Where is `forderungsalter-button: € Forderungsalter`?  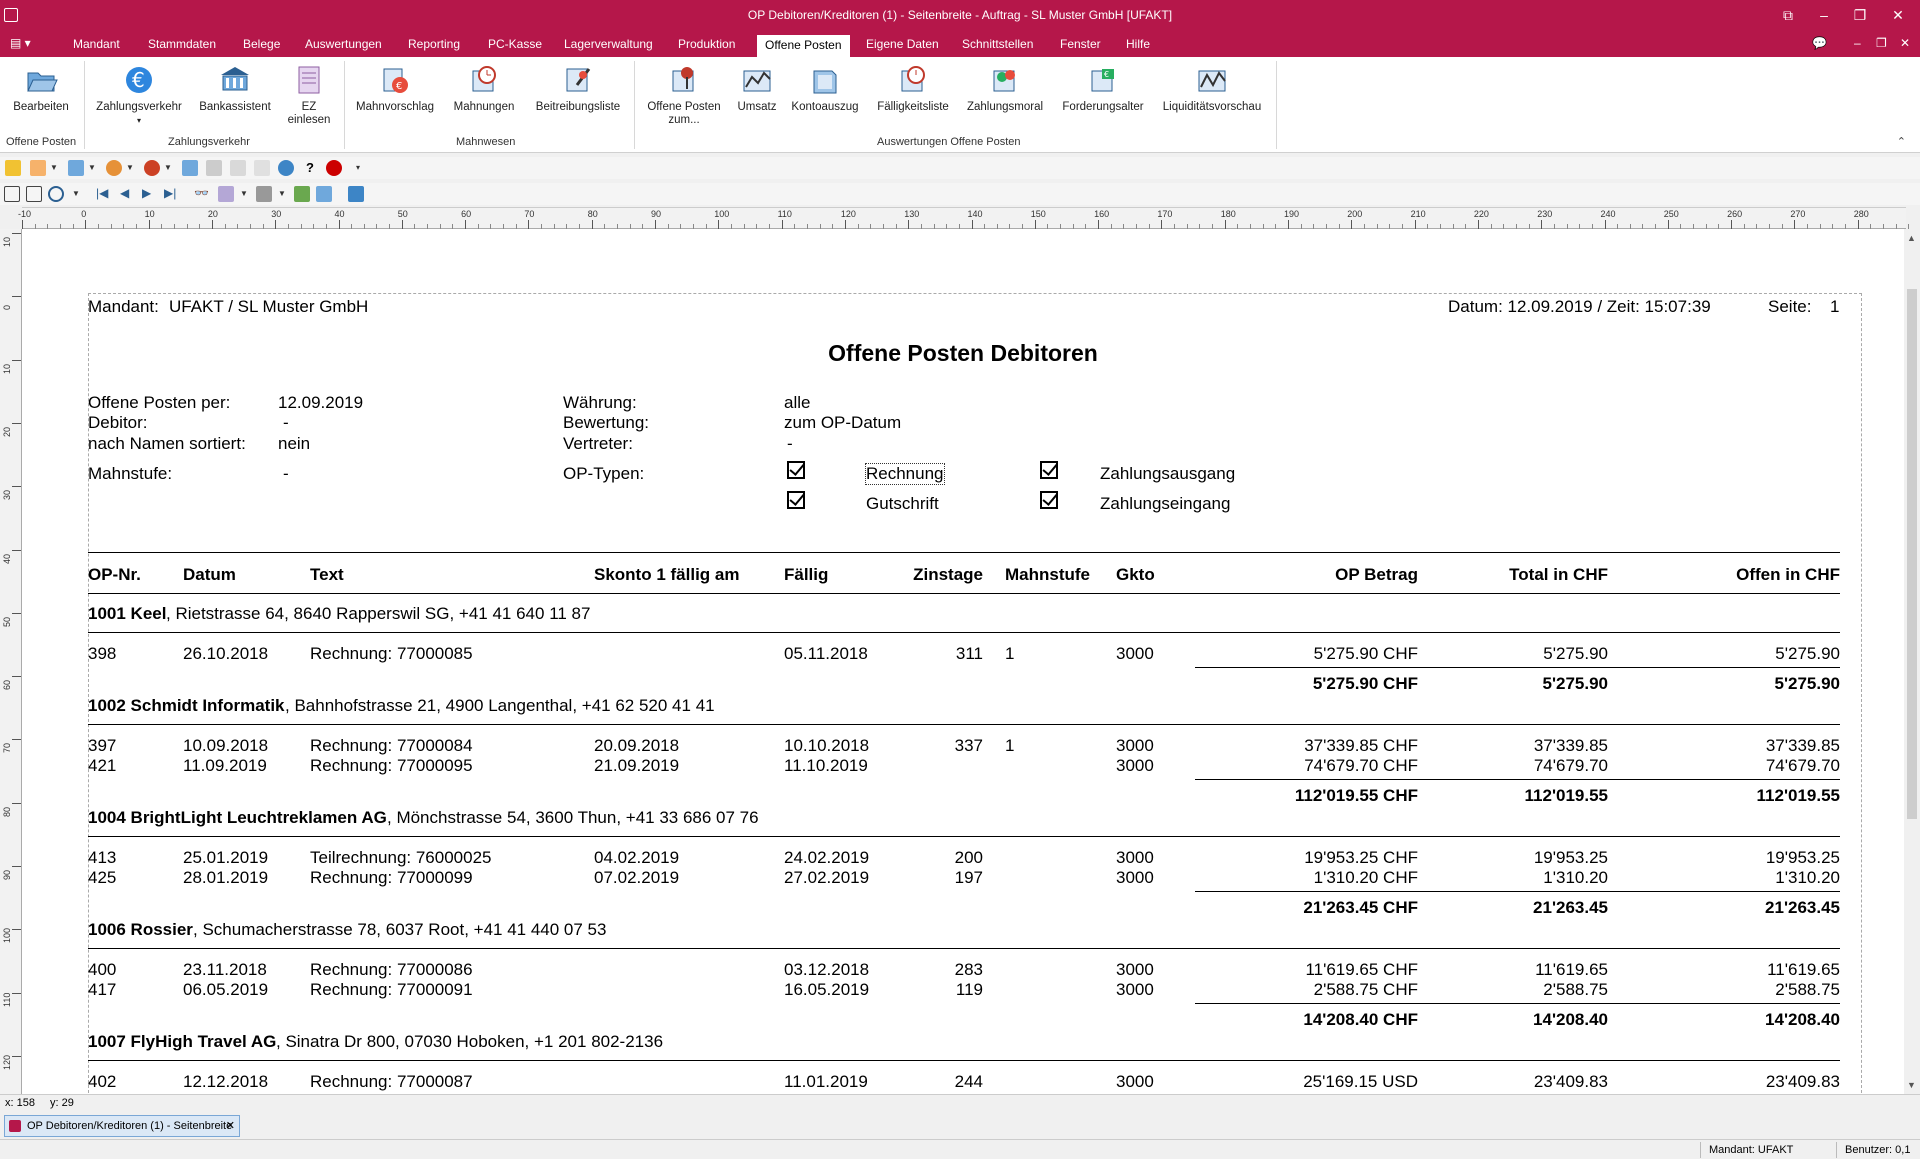
forderungsalter-button: € Forderungsalter is located at coordinates (1103, 88).